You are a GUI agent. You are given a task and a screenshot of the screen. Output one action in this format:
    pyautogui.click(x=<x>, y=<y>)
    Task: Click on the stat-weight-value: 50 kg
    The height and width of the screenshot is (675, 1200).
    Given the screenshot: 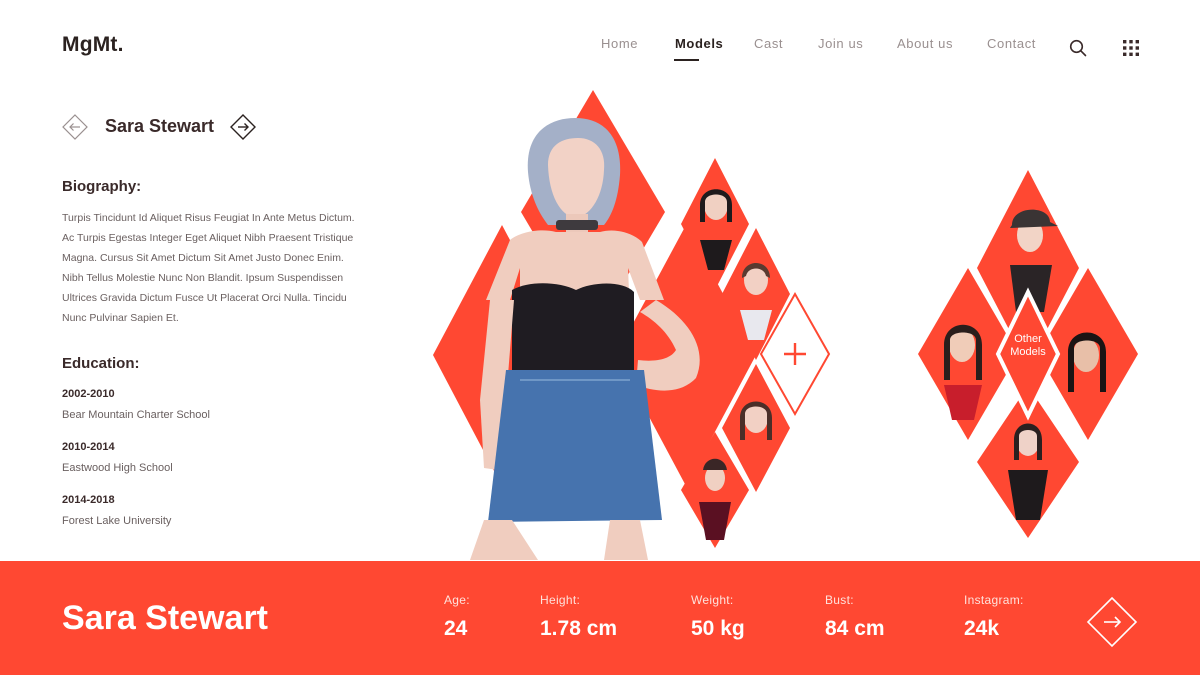 What is the action you would take?
    pyautogui.click(x=718, y=628)
    